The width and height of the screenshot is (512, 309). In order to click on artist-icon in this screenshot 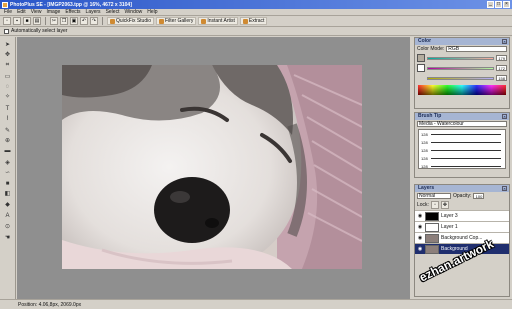, I will do `click(204, 21)`.